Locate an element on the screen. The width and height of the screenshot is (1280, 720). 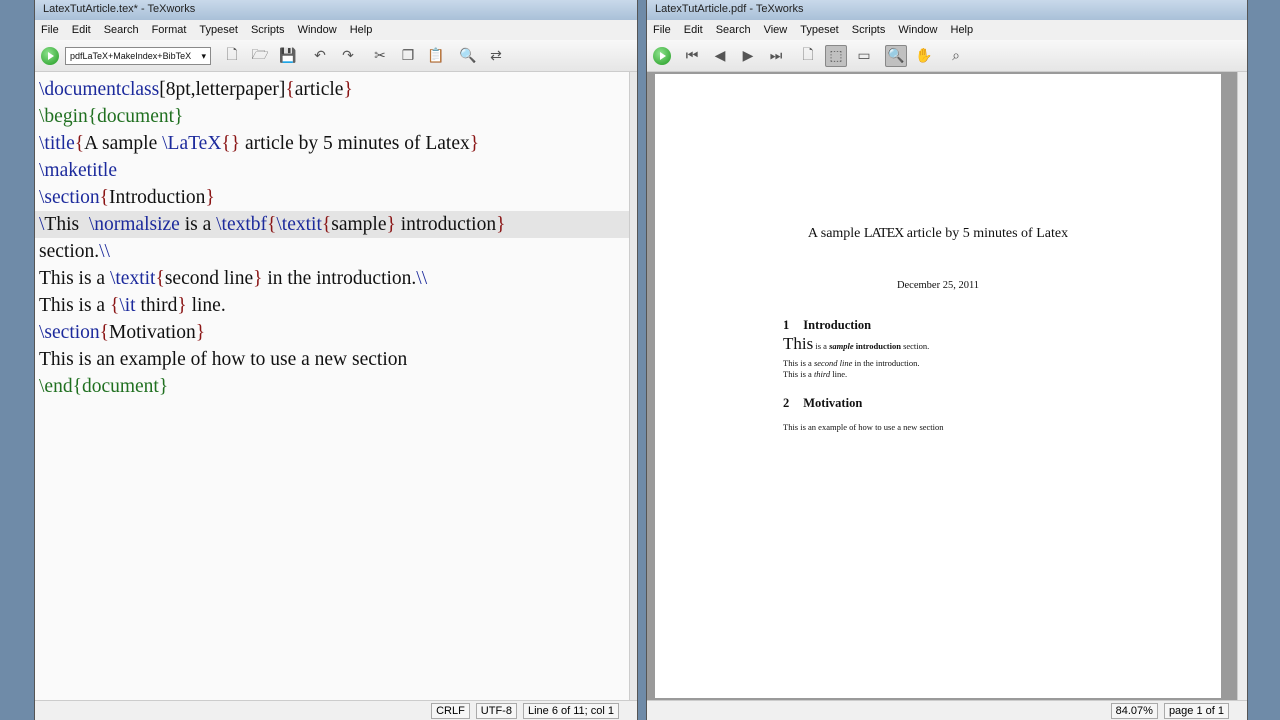
last-page-icon: ⏭ is located at coordinates (776, 56).